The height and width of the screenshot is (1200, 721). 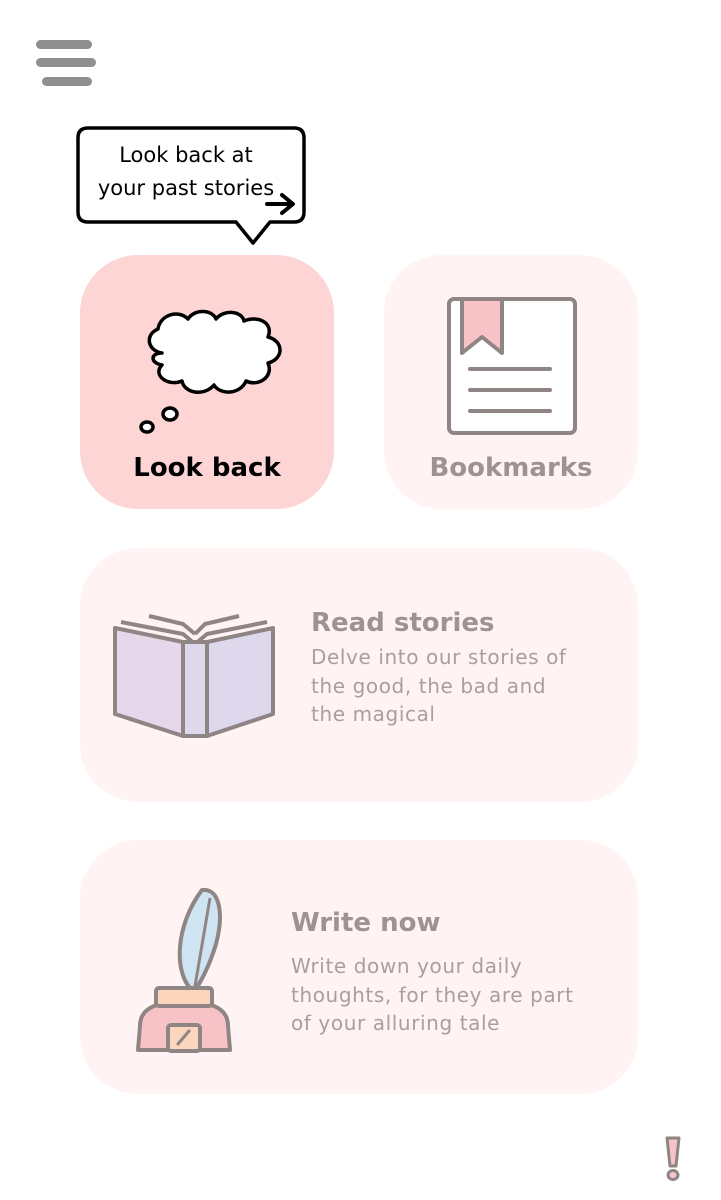 I want to click on thought-cloud-icon, so click(x=210, y=371).